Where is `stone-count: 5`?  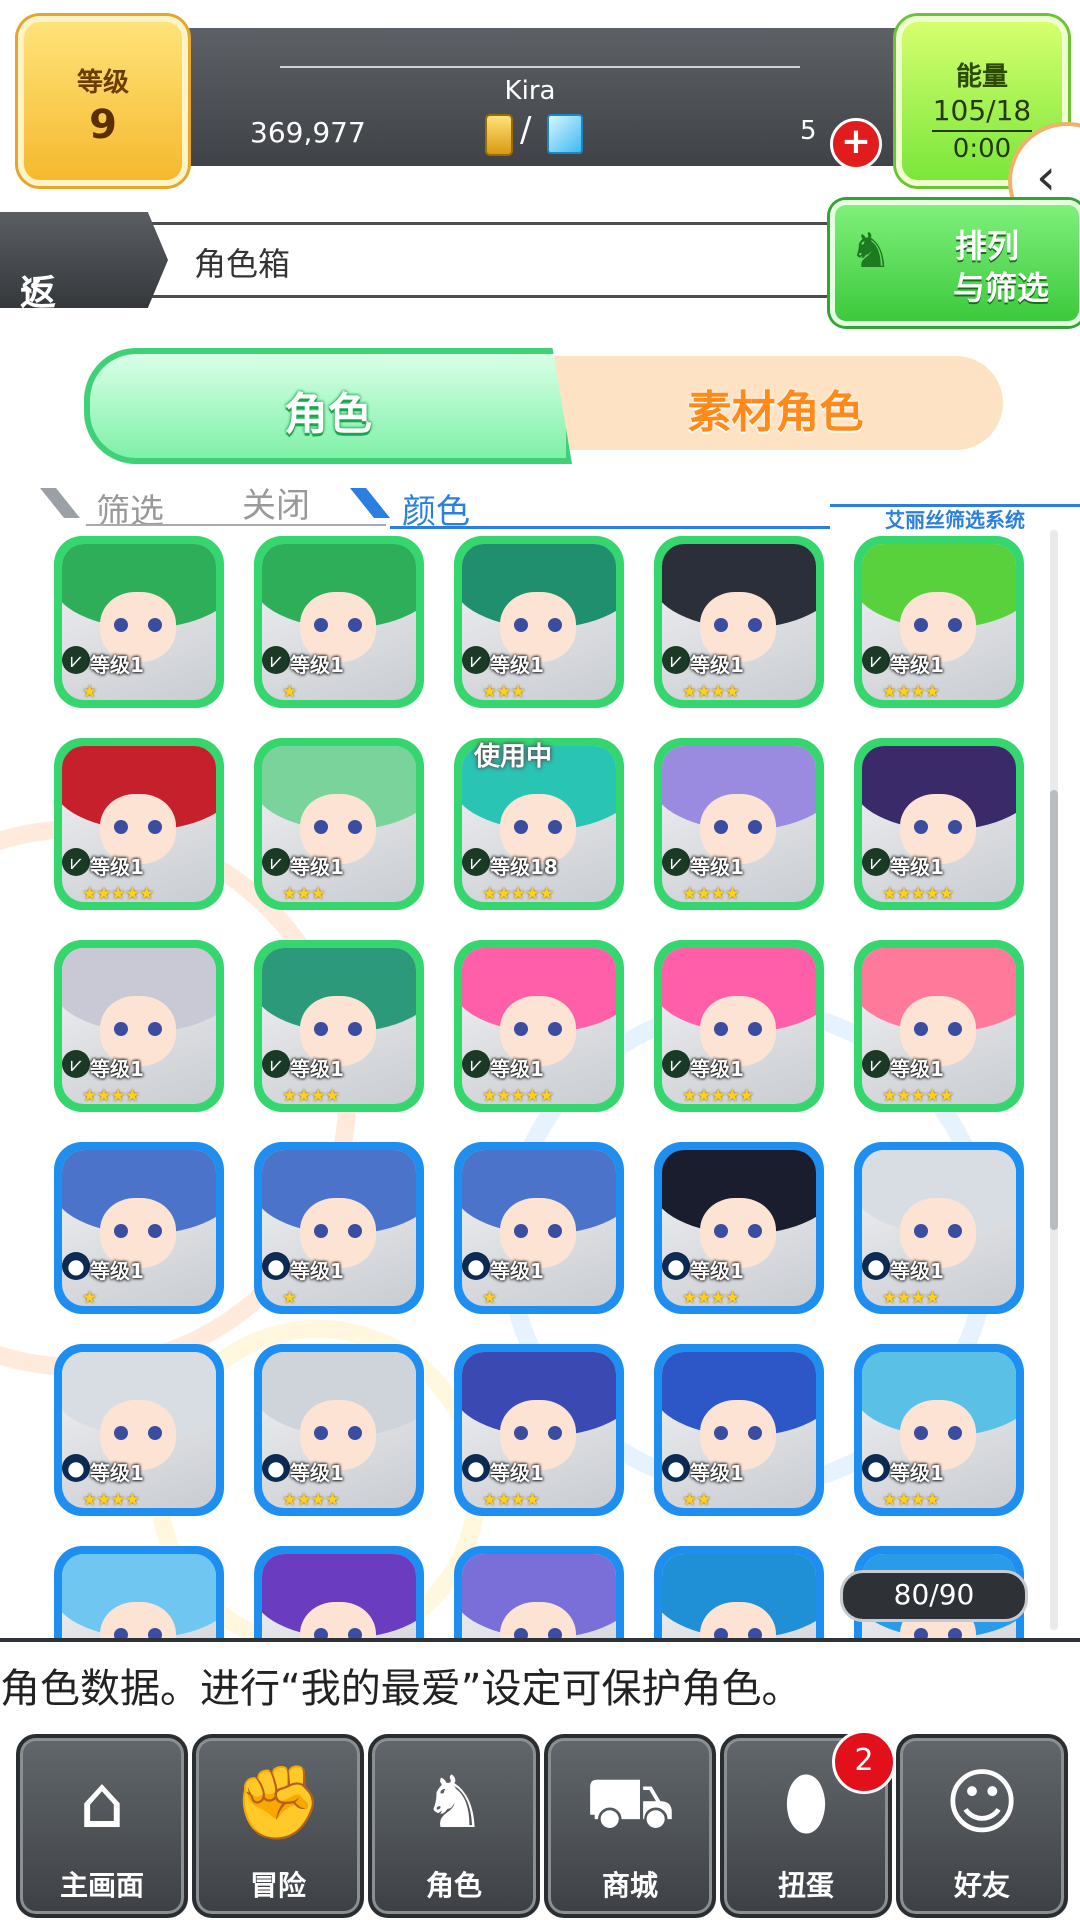
stone-count: 5 is located at coordinates (808, 131).